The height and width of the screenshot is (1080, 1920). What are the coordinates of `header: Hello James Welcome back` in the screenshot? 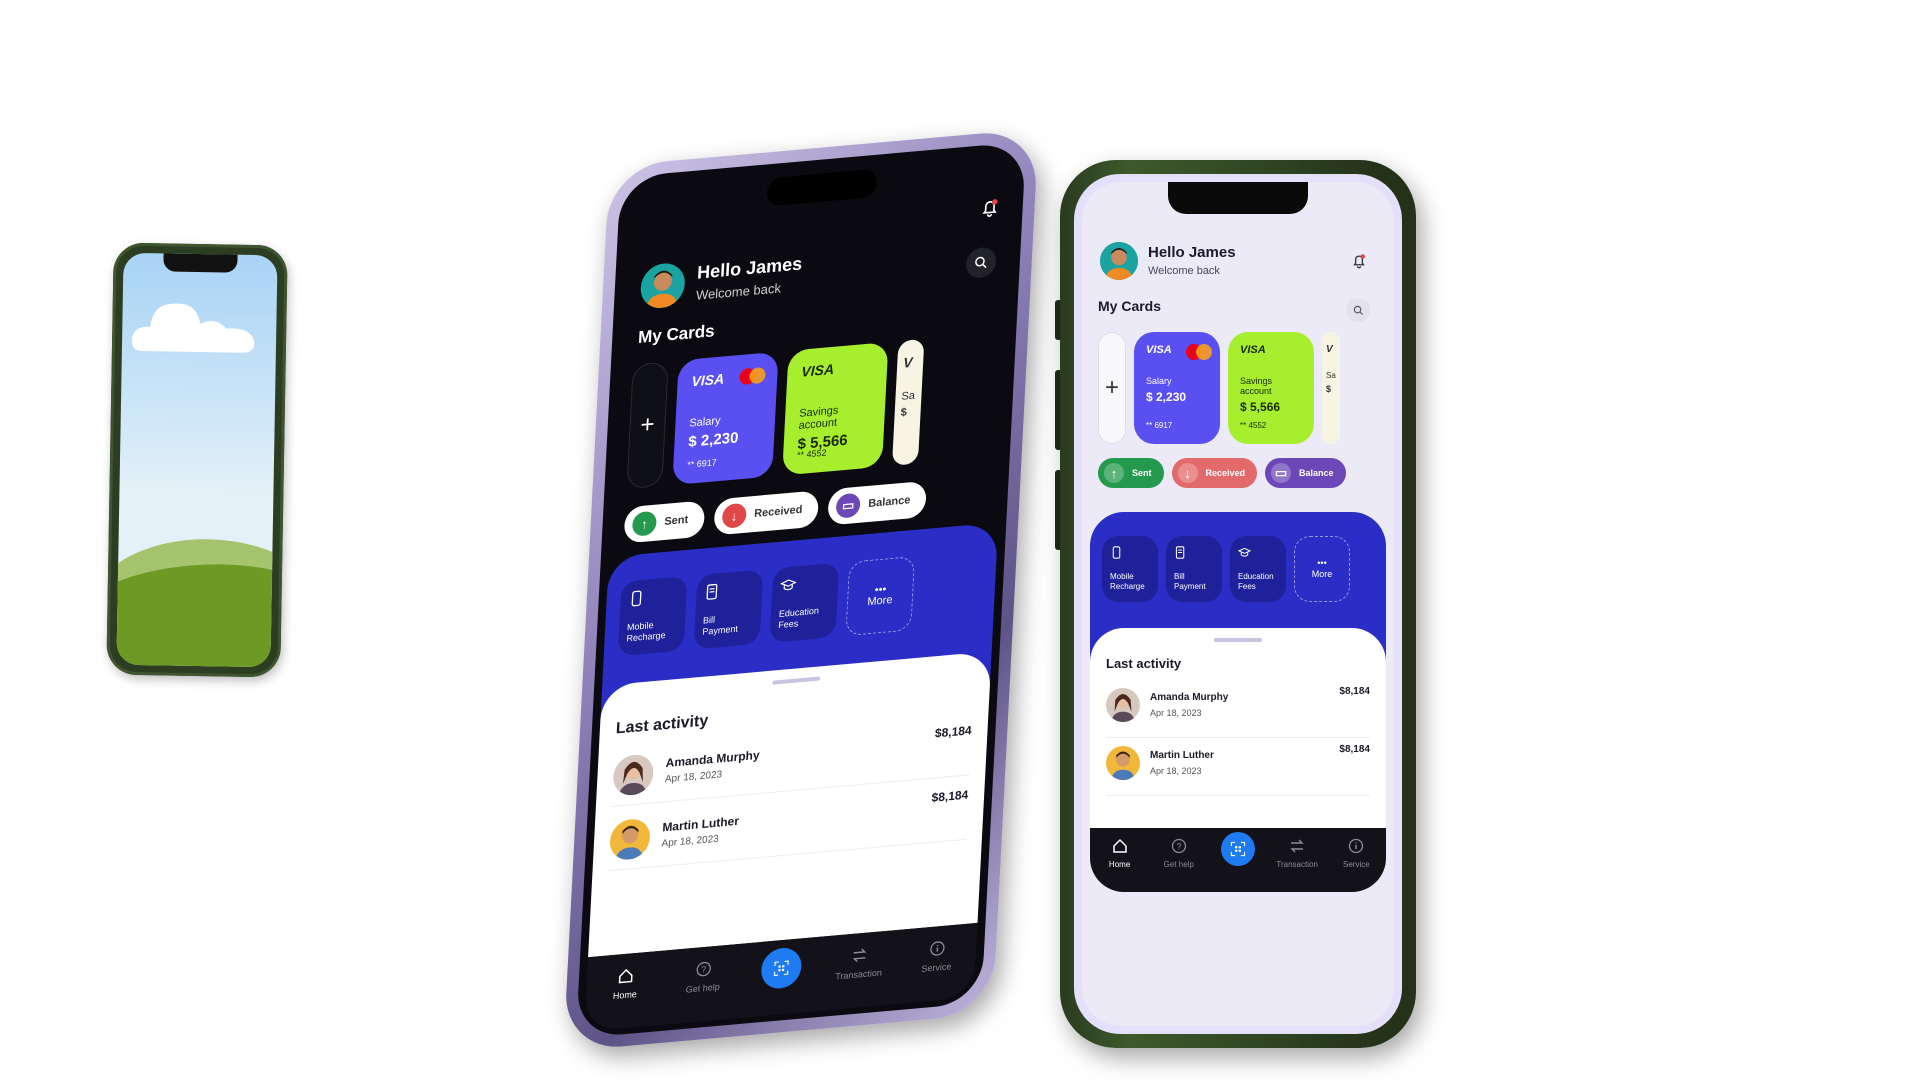 It's located at (1236, 280).